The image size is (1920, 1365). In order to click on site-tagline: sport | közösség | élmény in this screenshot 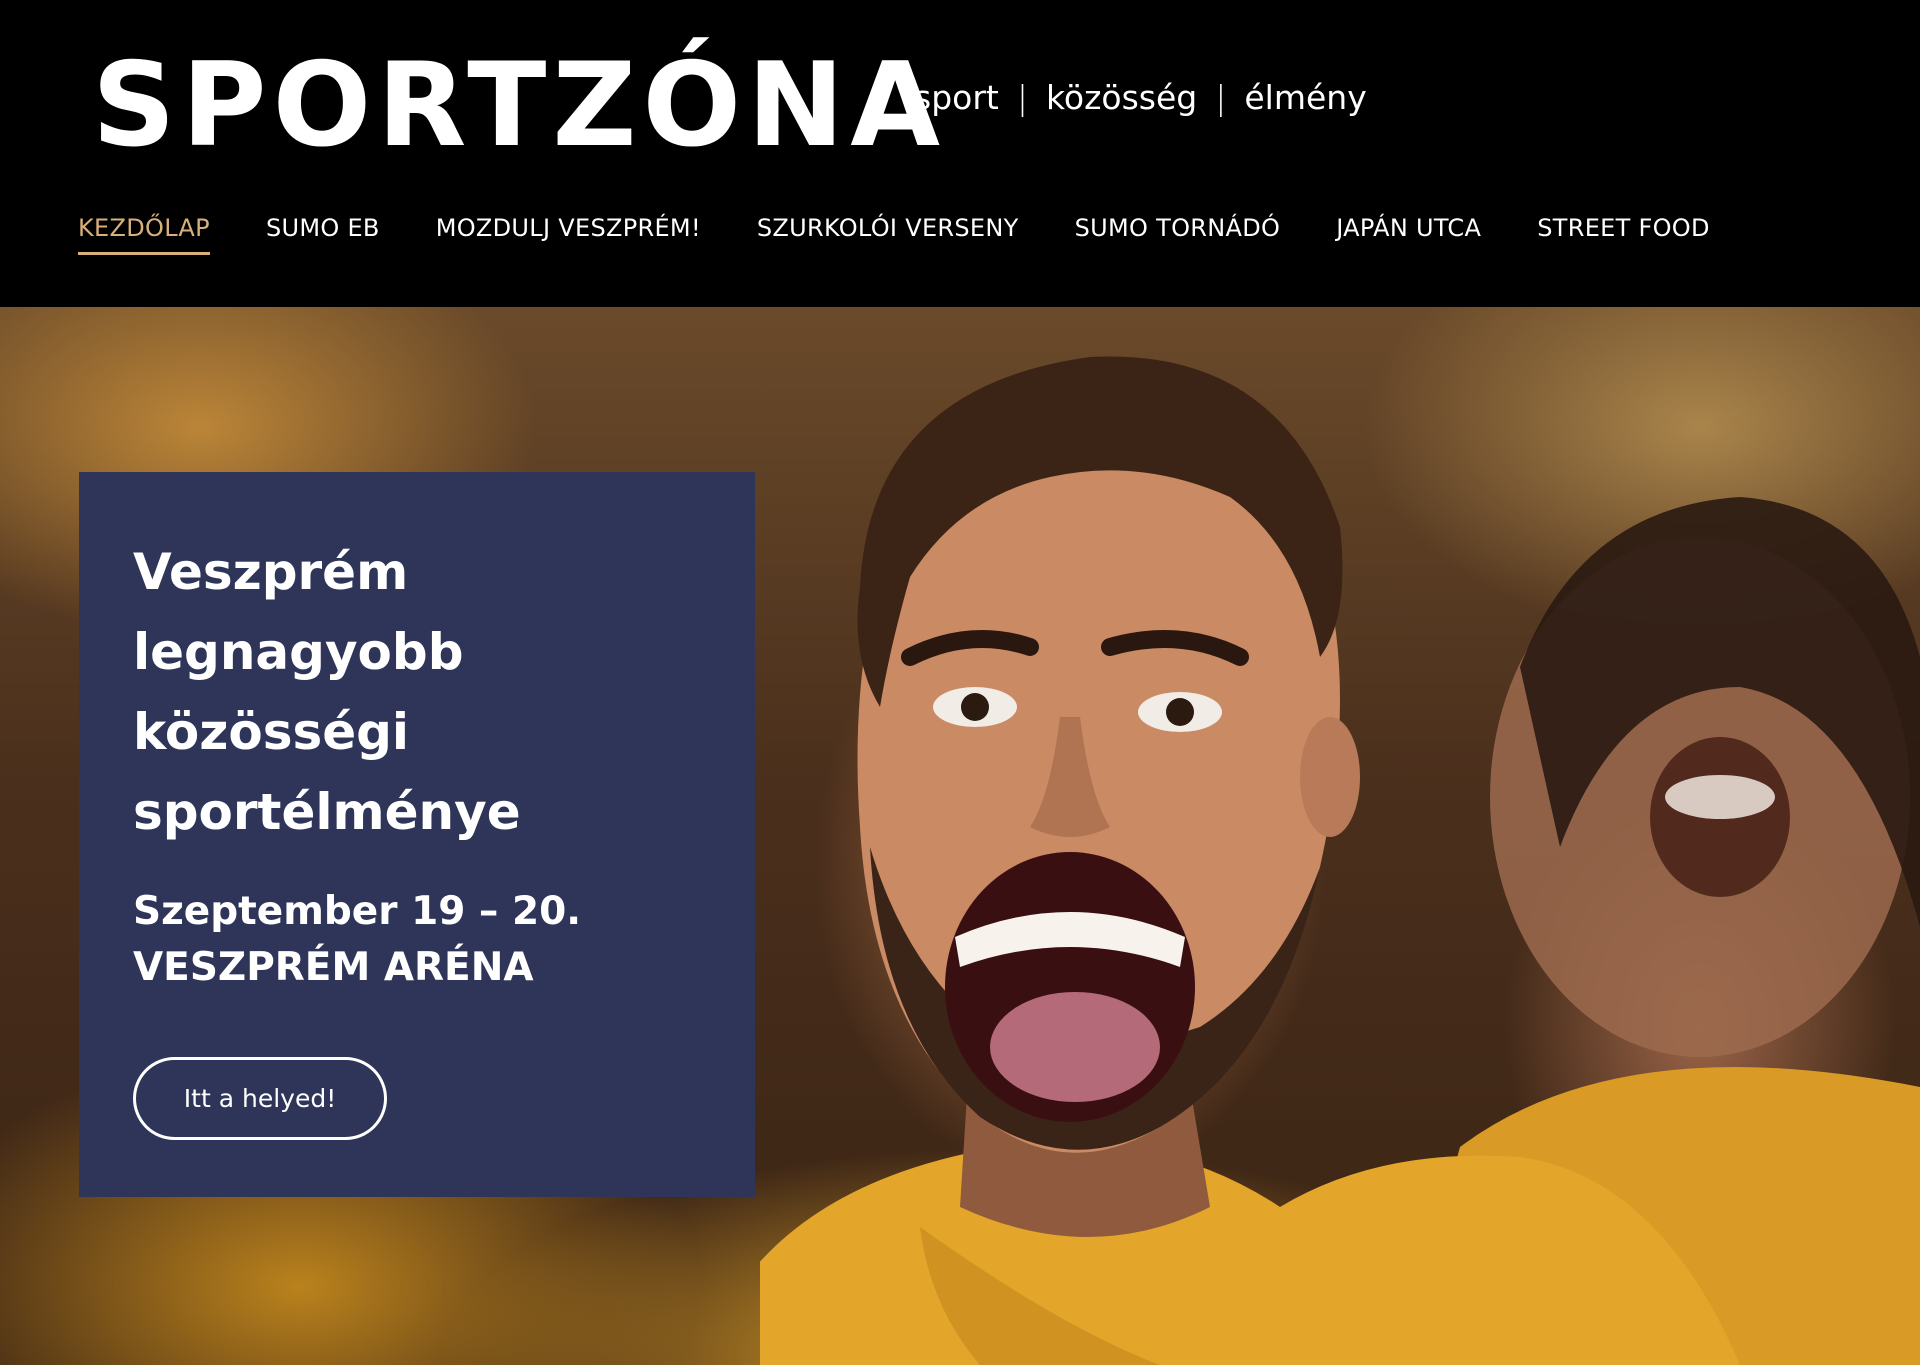, I will do `click(1140, 97)`.